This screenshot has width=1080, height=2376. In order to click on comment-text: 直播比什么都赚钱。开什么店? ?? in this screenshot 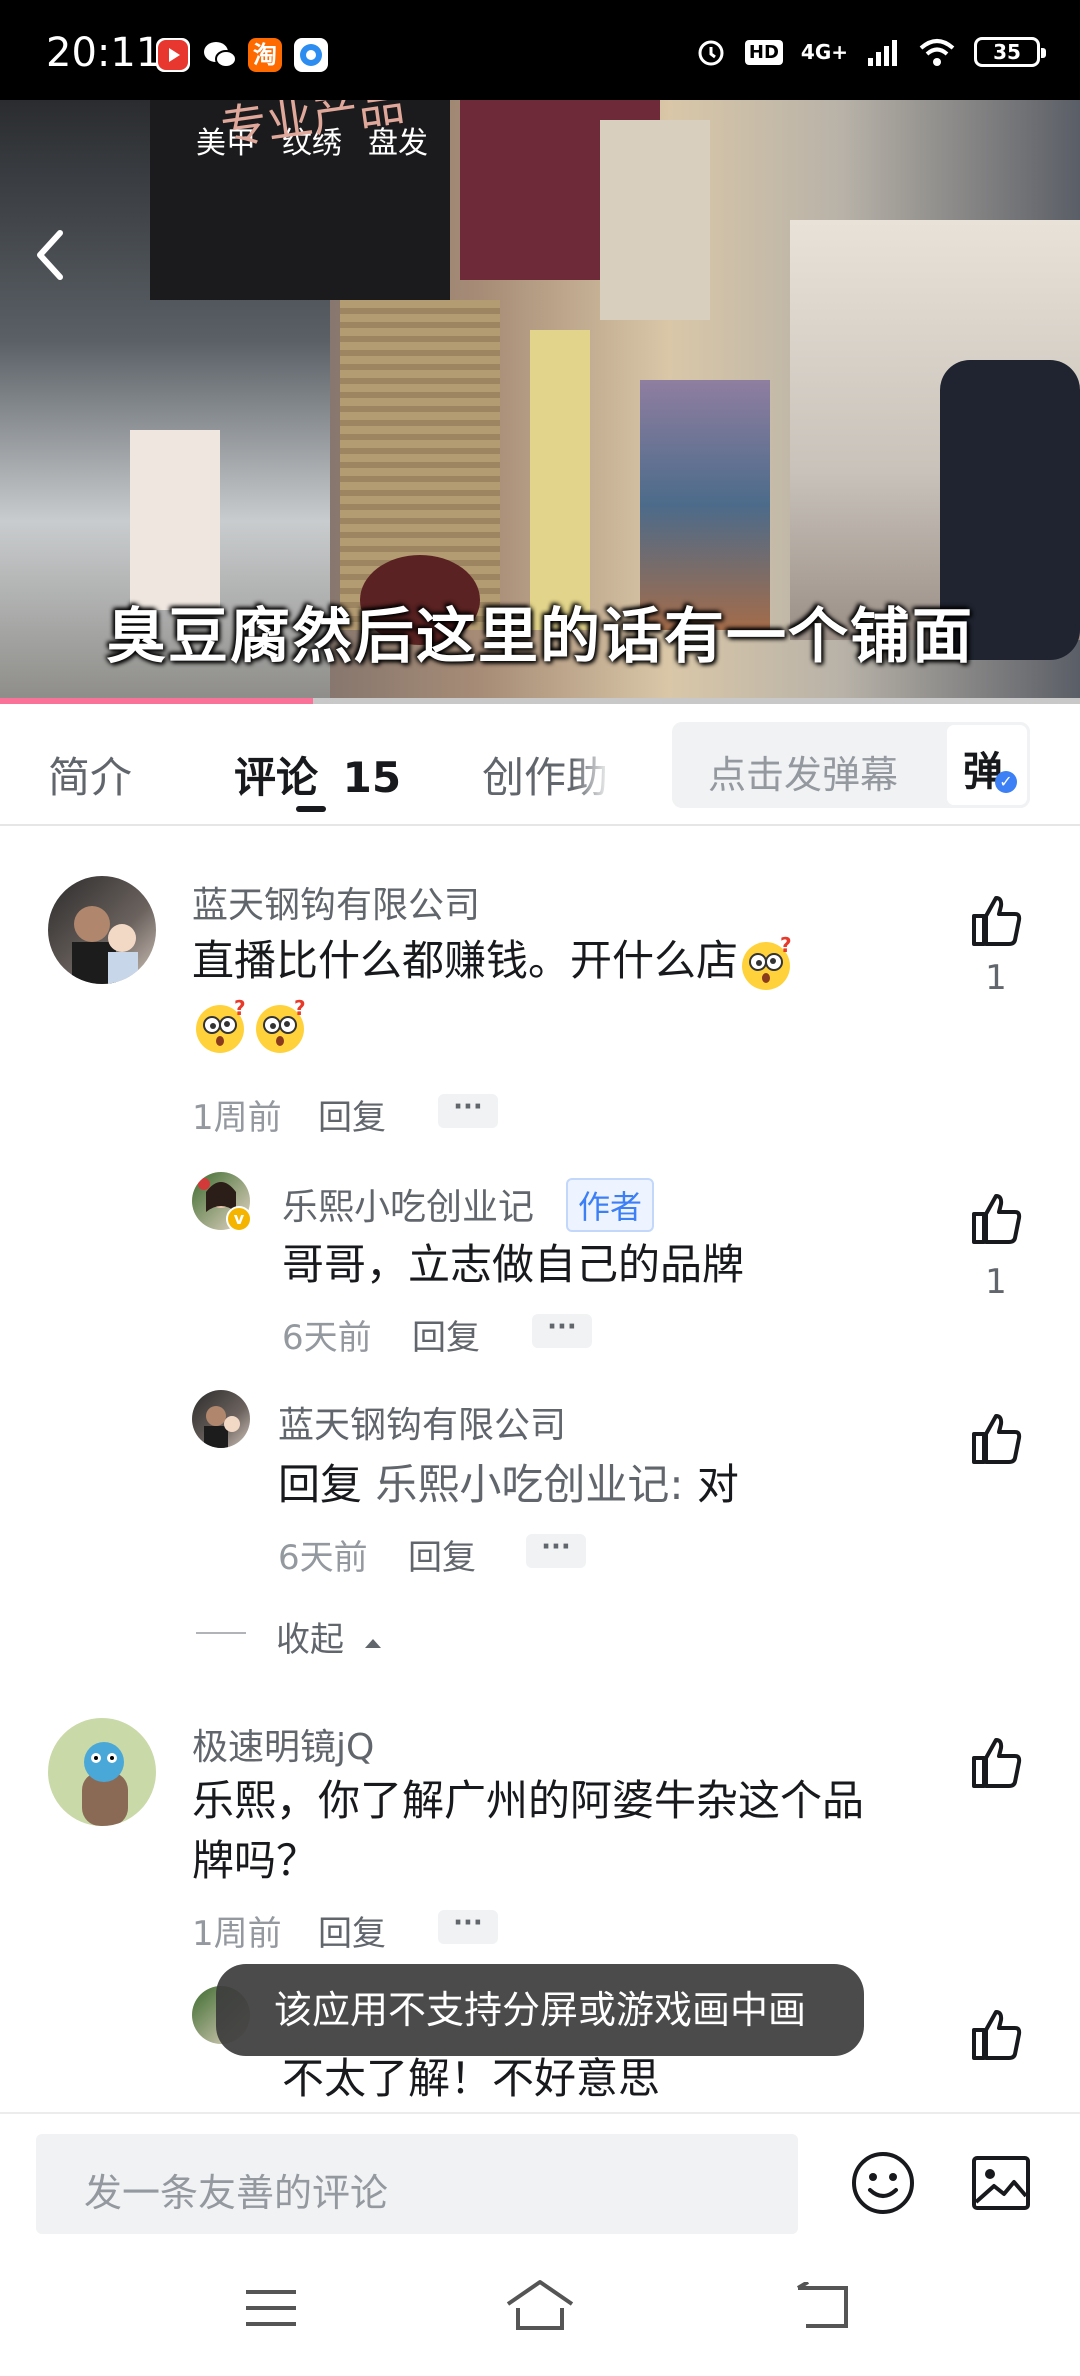, I will do `click(552, 993)`.